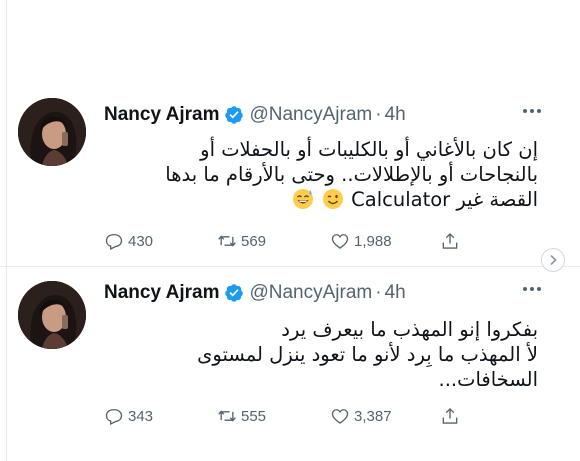 The height and width of the screenshot is (461, 580). I want to click on retweet-count: 555, so click(254, 416).